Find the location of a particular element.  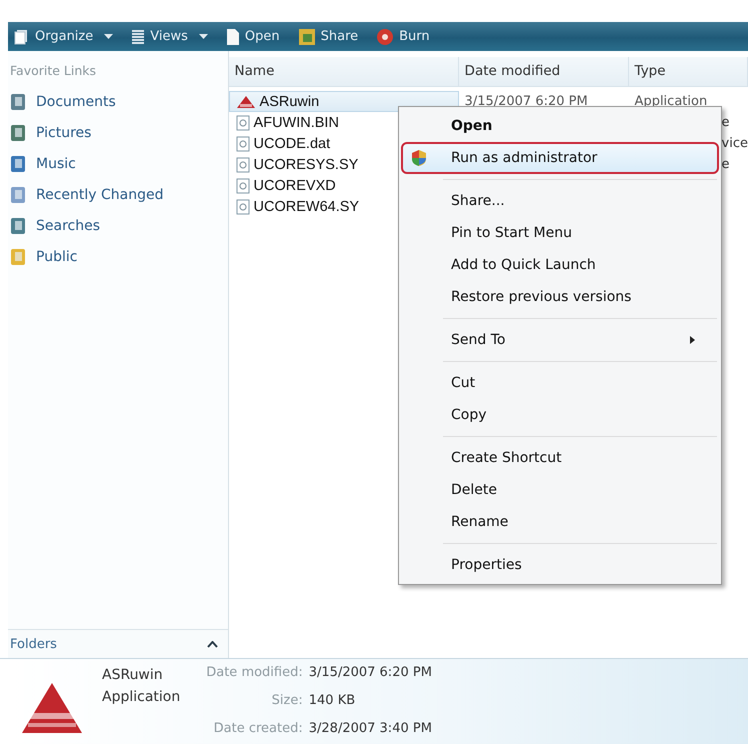

toolbar-button: Open is located at coordinates (253, 37).